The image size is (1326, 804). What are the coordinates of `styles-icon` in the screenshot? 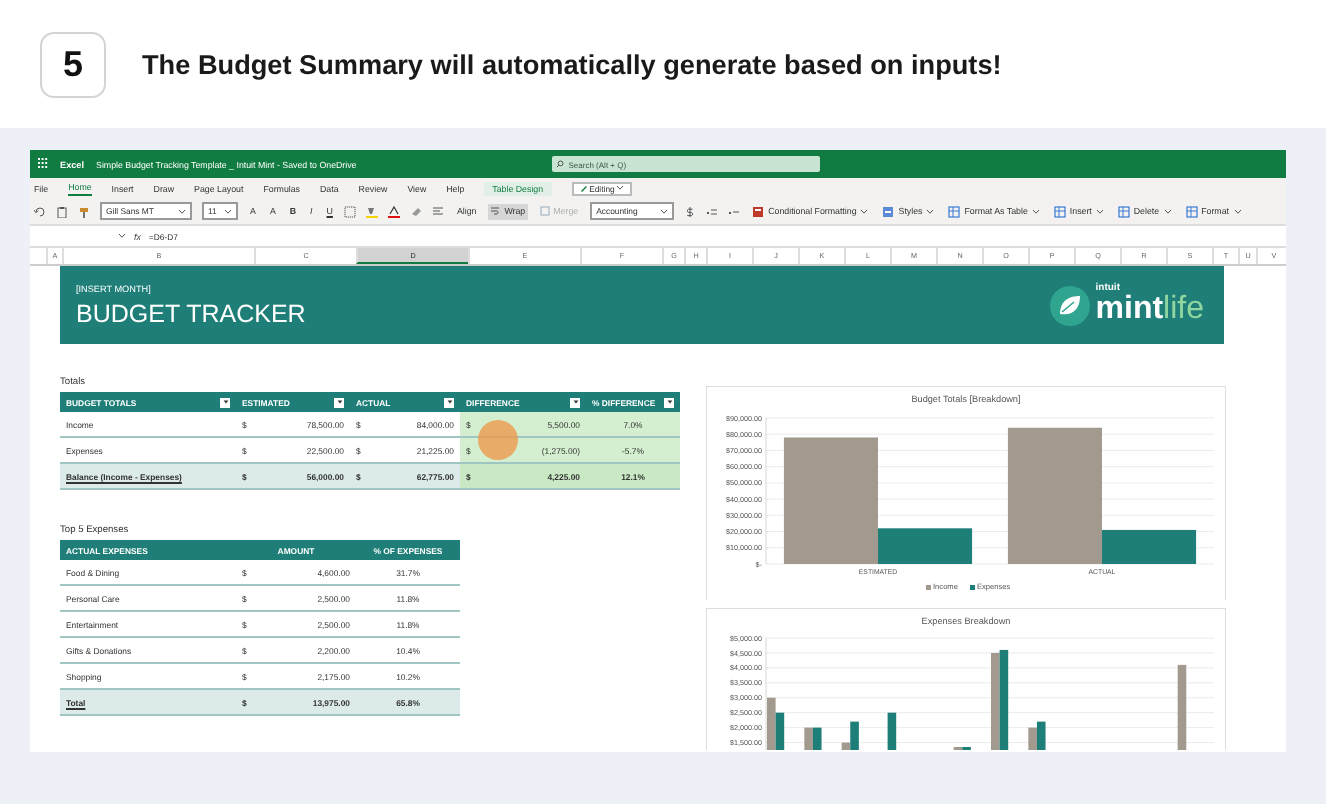 It's located at (888, 211).